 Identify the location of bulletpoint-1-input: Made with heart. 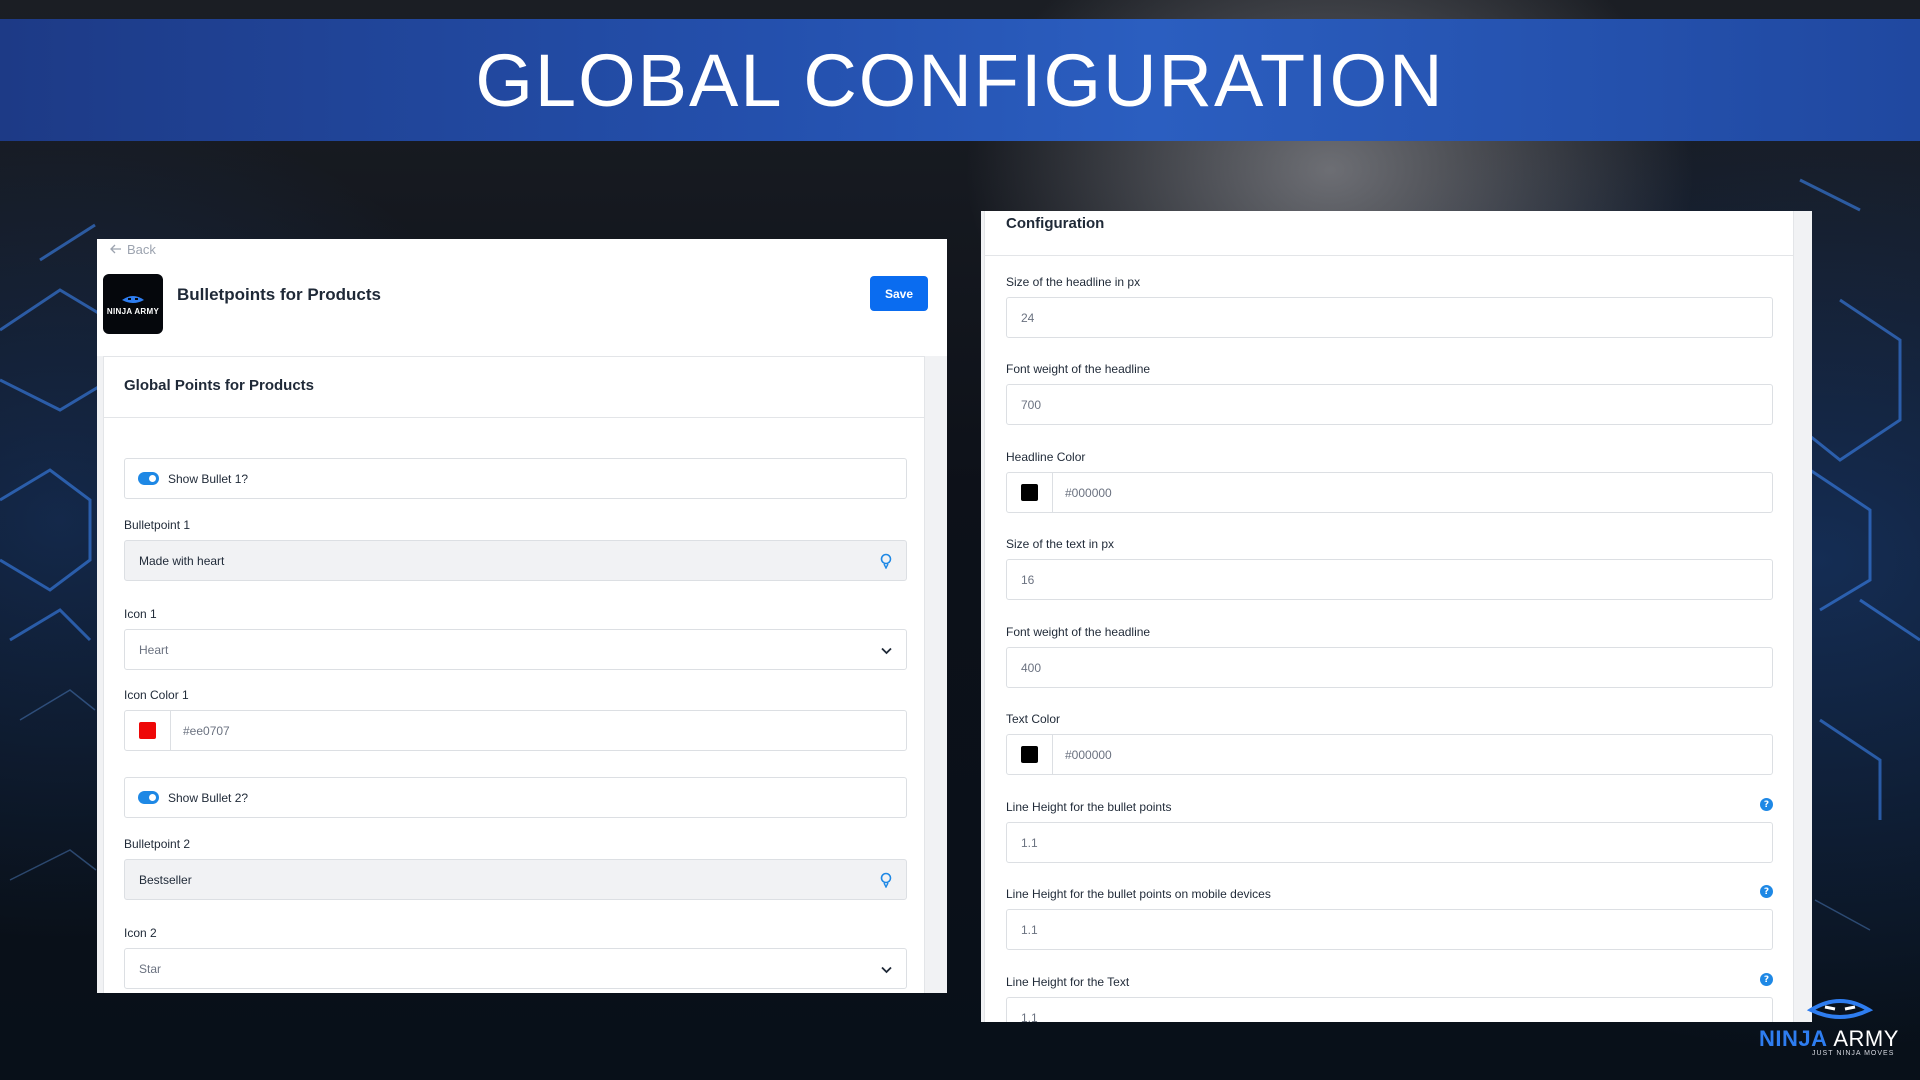
(515, 560).